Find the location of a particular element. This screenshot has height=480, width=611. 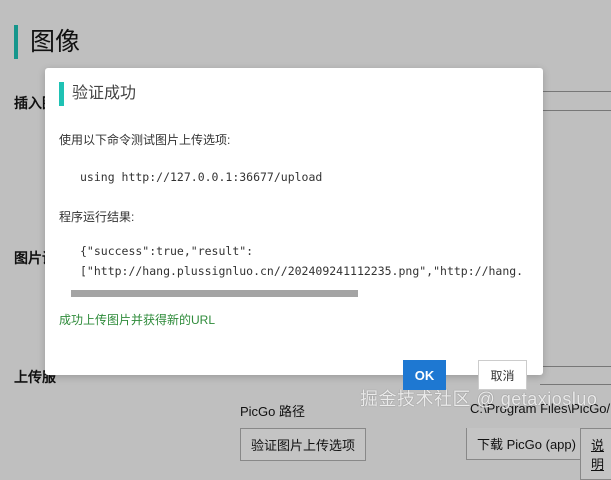

command-text: using http://127.0.0.1:36677/upload is located at coordinates (201, 177).